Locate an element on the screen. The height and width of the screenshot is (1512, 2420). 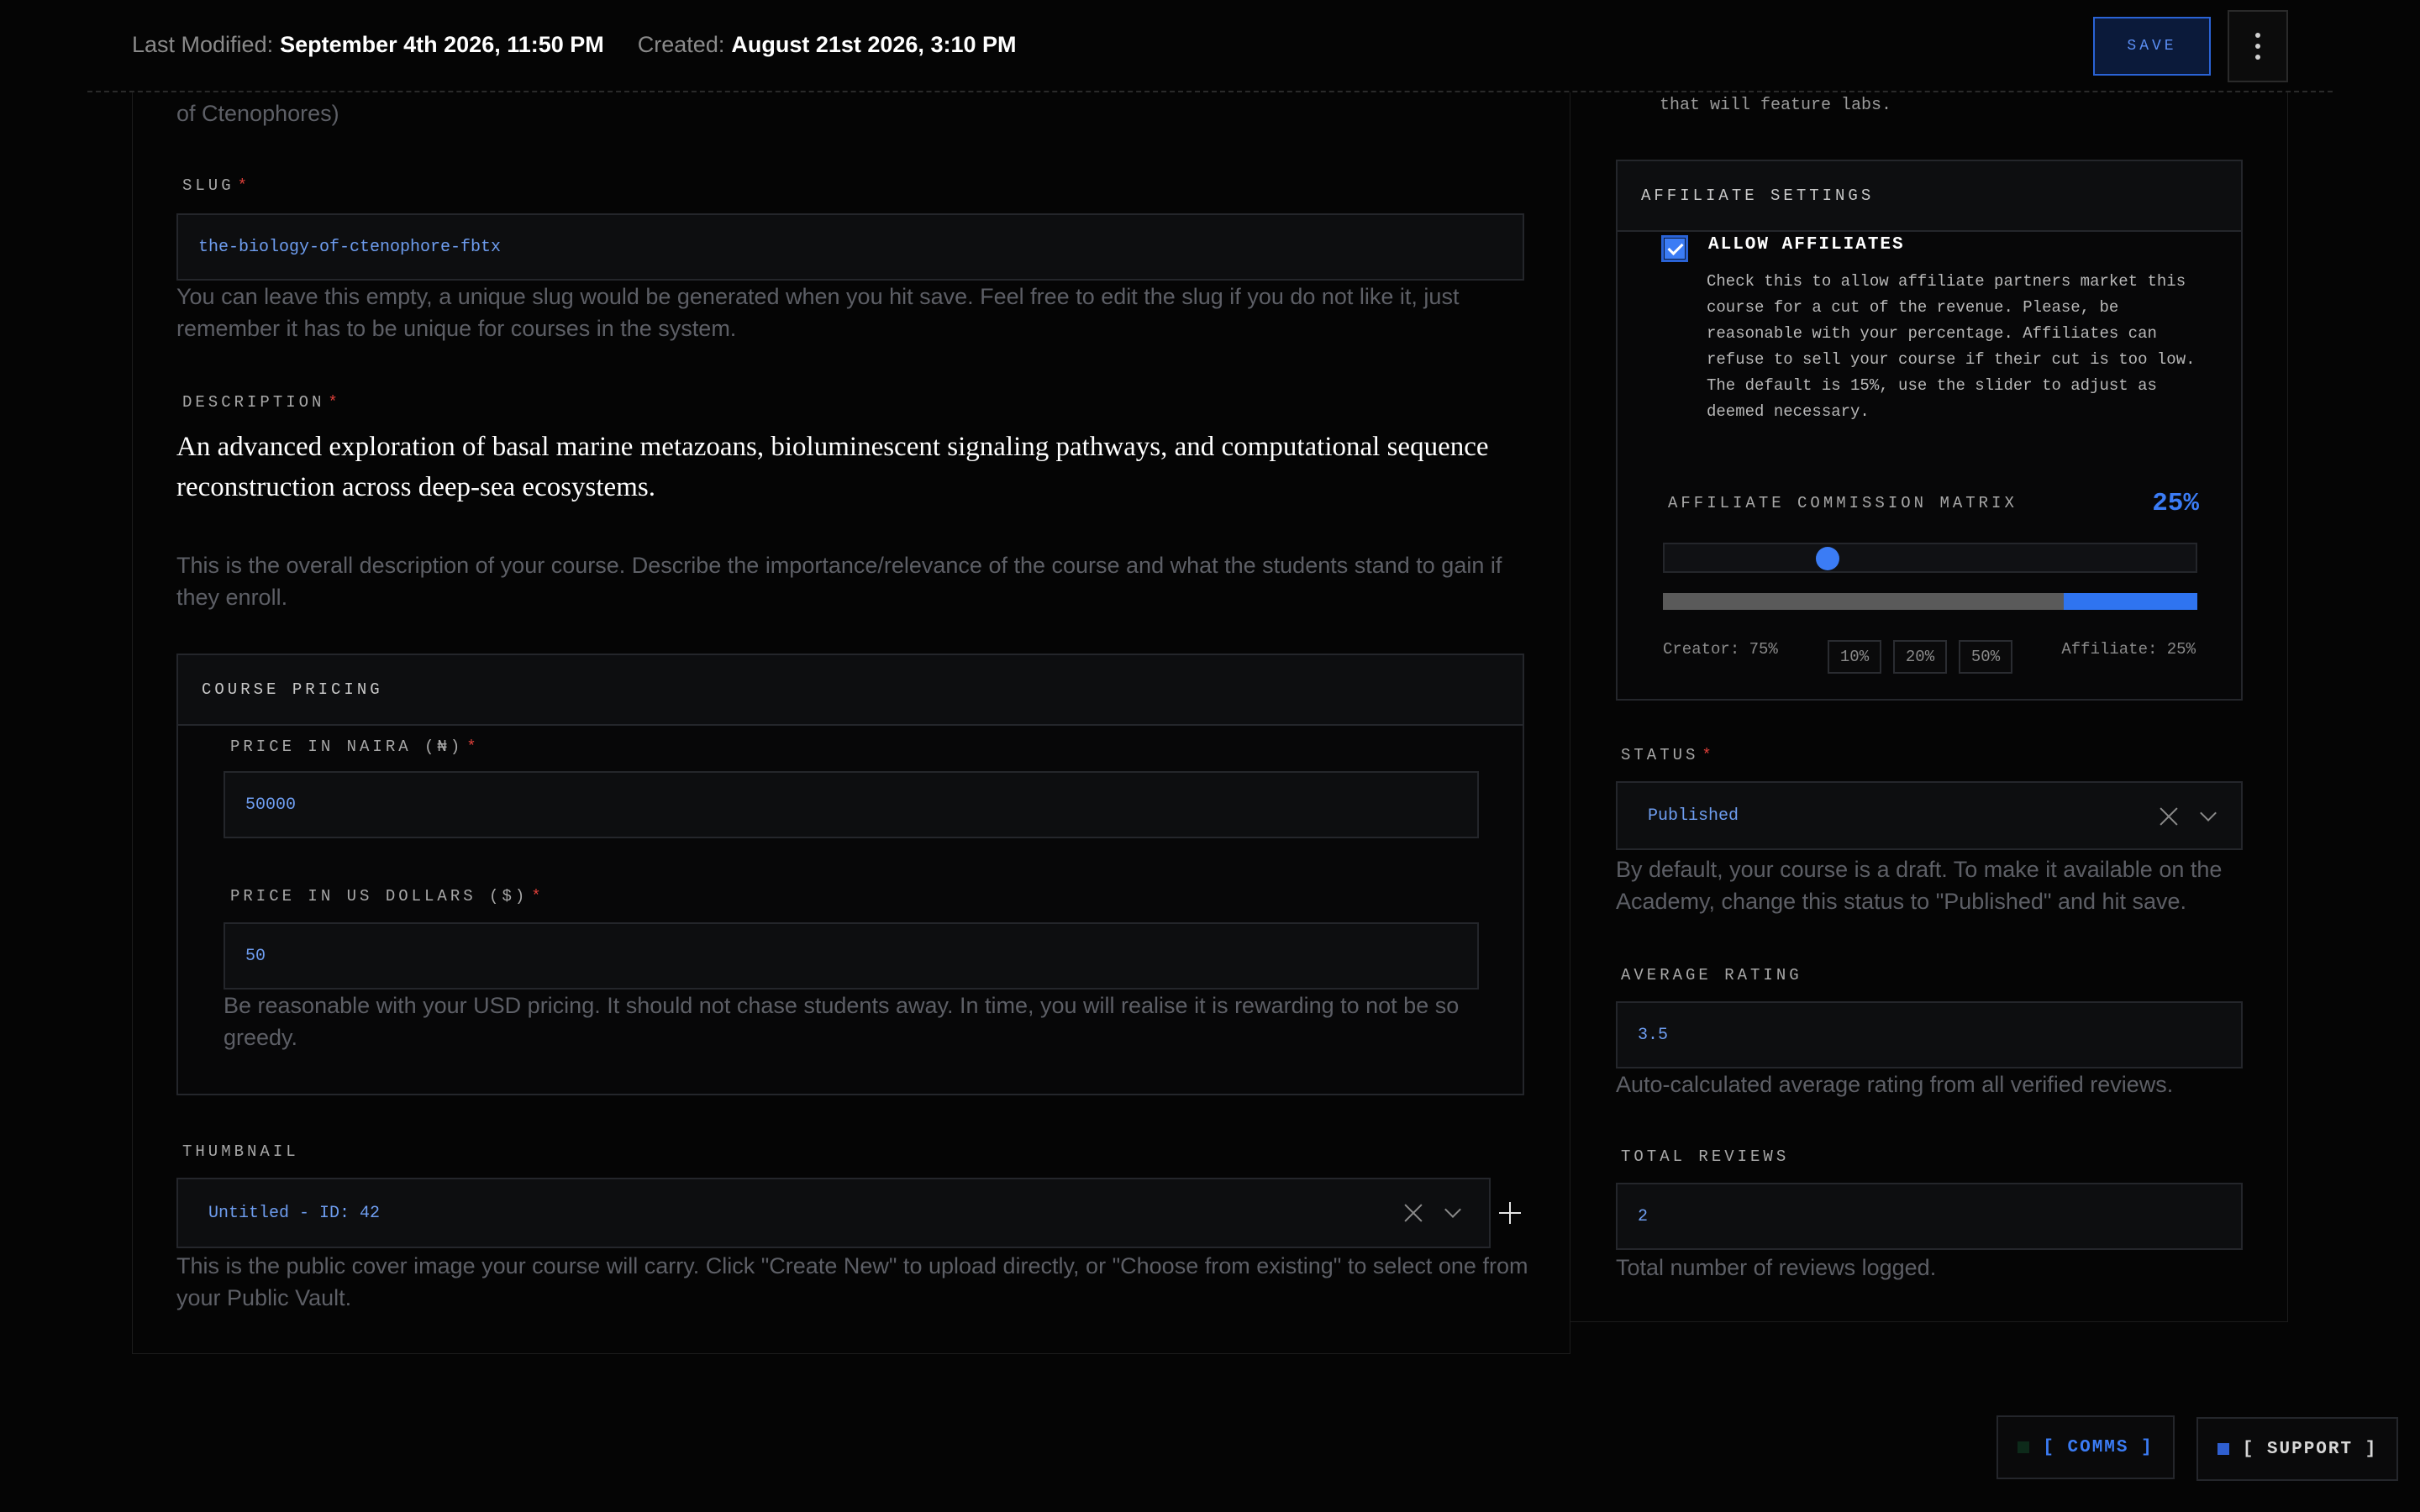
course-pricing-title: COURSE PRICING is located at coordinates (850, 690).